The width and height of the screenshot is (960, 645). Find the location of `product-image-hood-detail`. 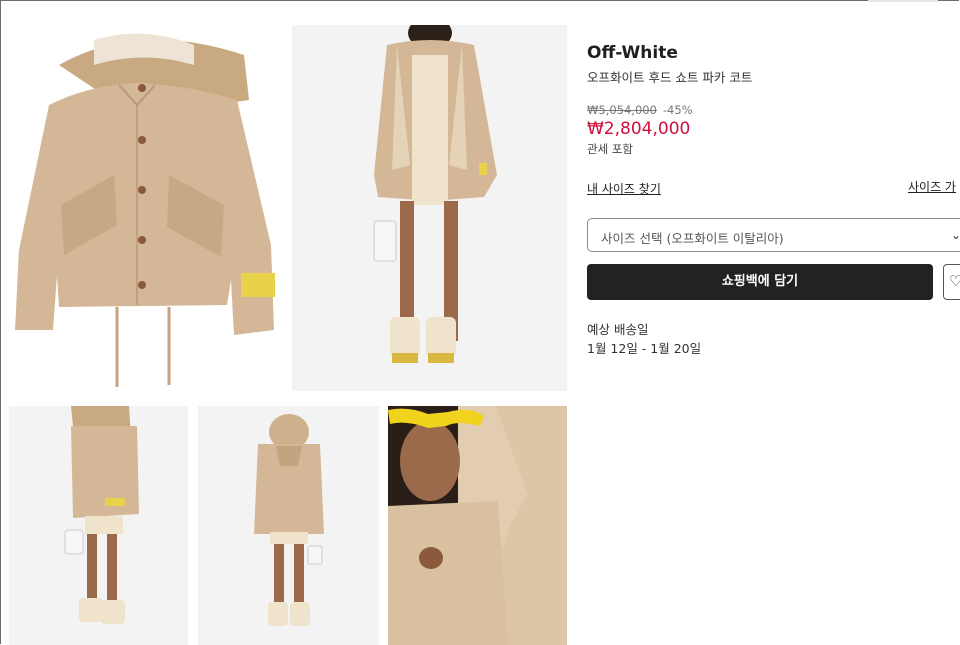

product-image-hood-detail is located at coordinates (477, 525).